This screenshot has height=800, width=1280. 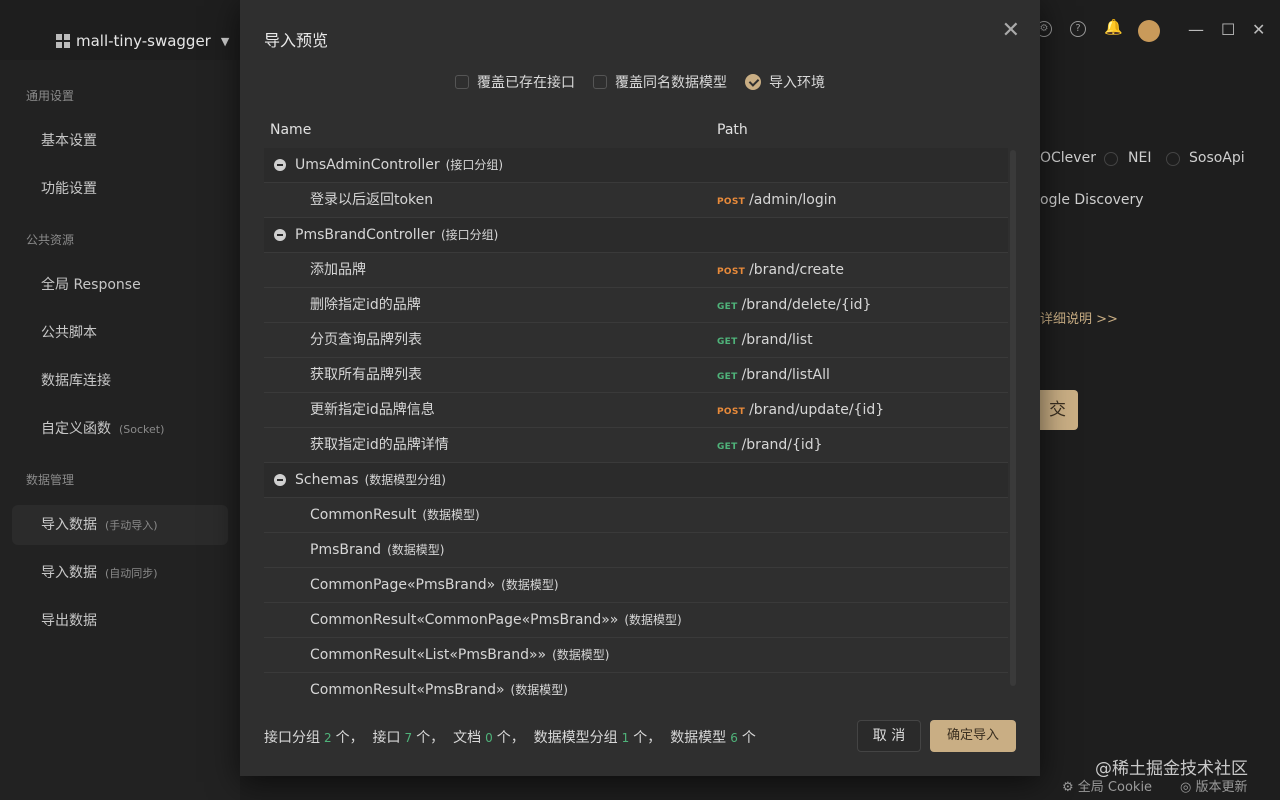 I want to click on detail-link: 详细说明 >>, so click(x=1079, y=317).